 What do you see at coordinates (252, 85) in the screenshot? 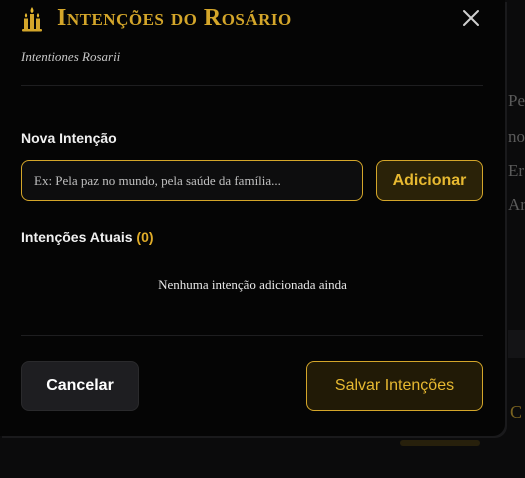
I see `header-divider` at bounding box center [252, 85].